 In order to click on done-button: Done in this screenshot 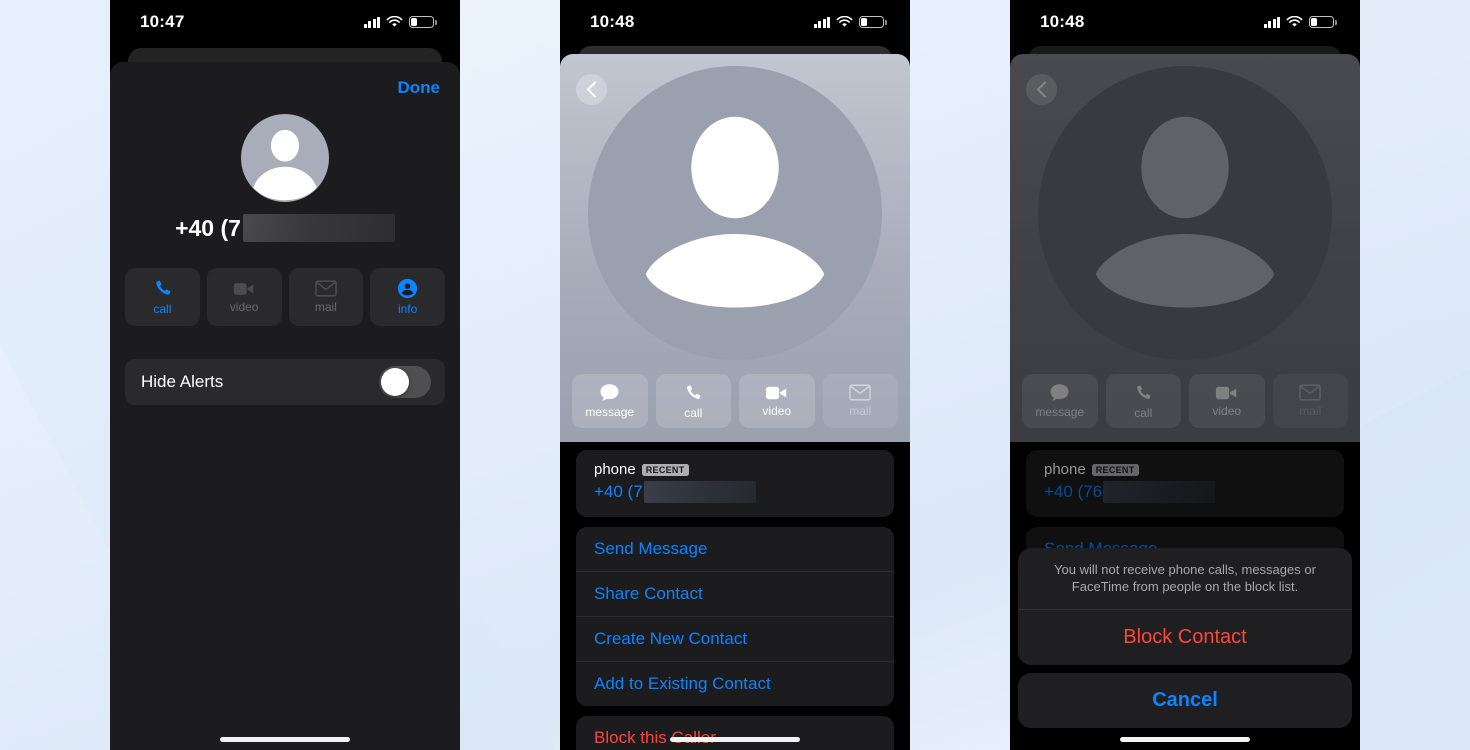, I will do `click(419, 88)`.